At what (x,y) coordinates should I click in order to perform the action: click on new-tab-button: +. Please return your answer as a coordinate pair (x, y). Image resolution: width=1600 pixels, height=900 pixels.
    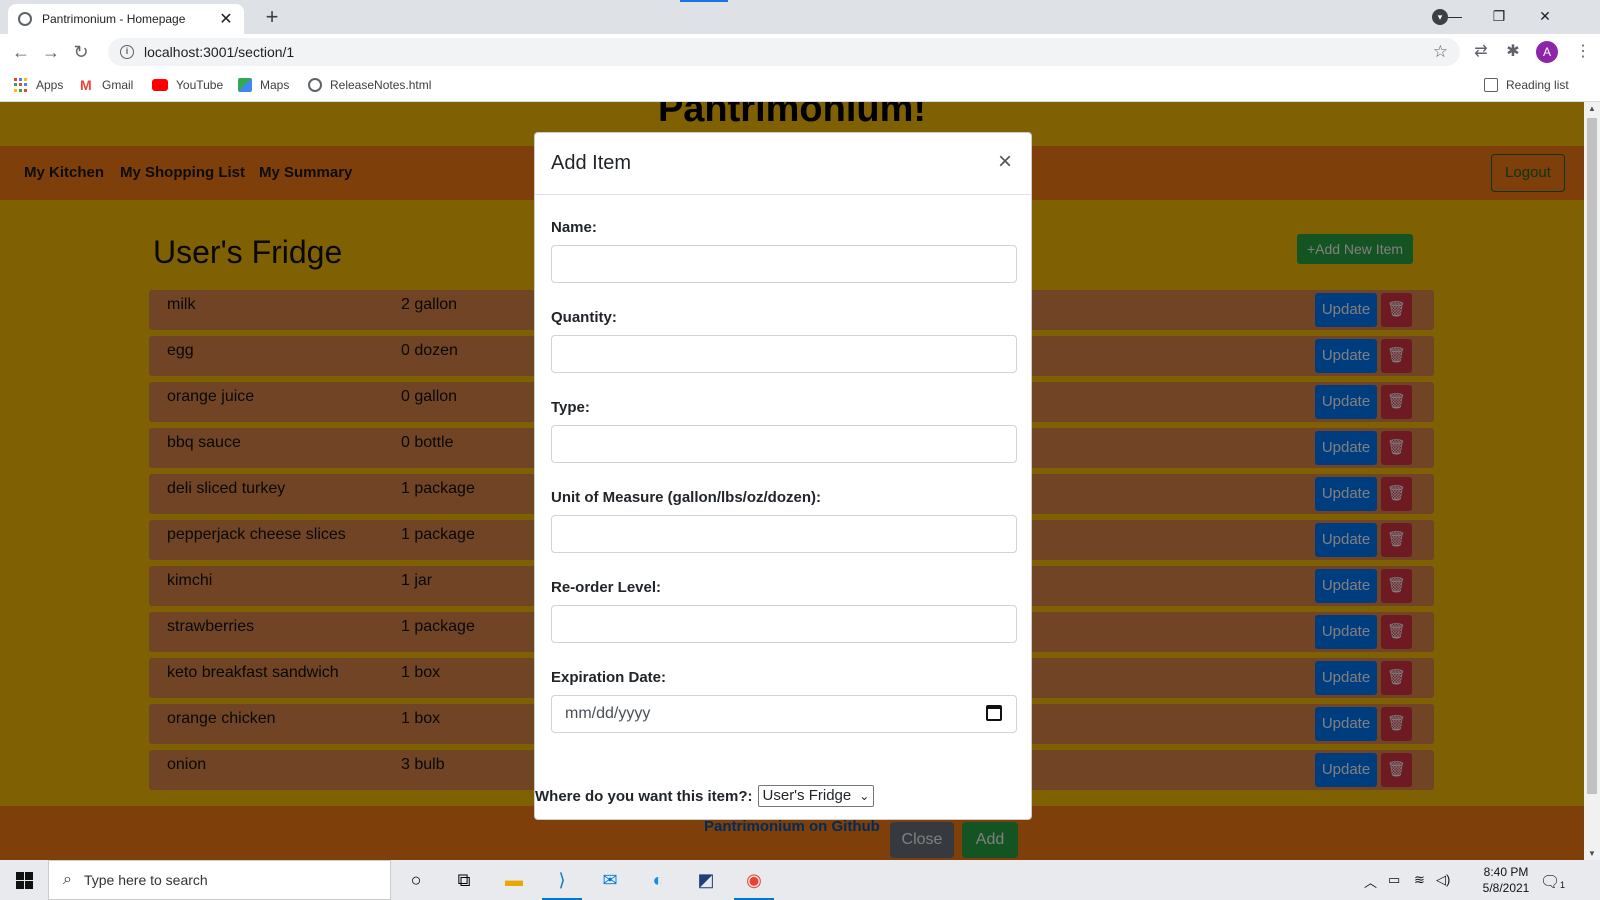
    Looking at the image, I should click on (272, 17).